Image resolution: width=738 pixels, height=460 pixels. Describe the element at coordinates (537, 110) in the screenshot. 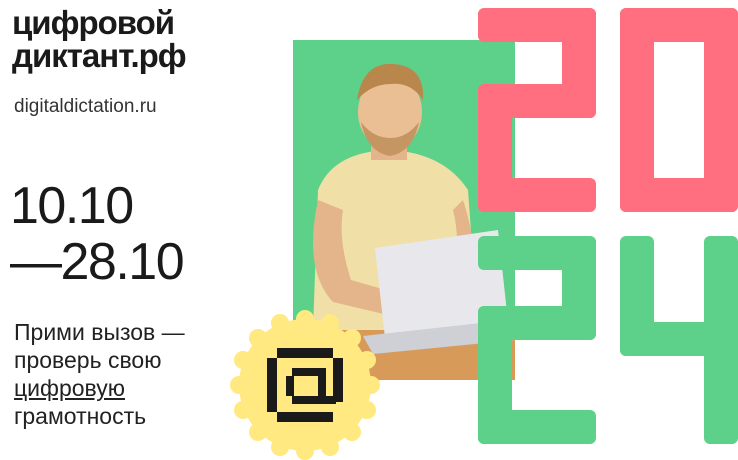

I see `digit-2-top` at that location.